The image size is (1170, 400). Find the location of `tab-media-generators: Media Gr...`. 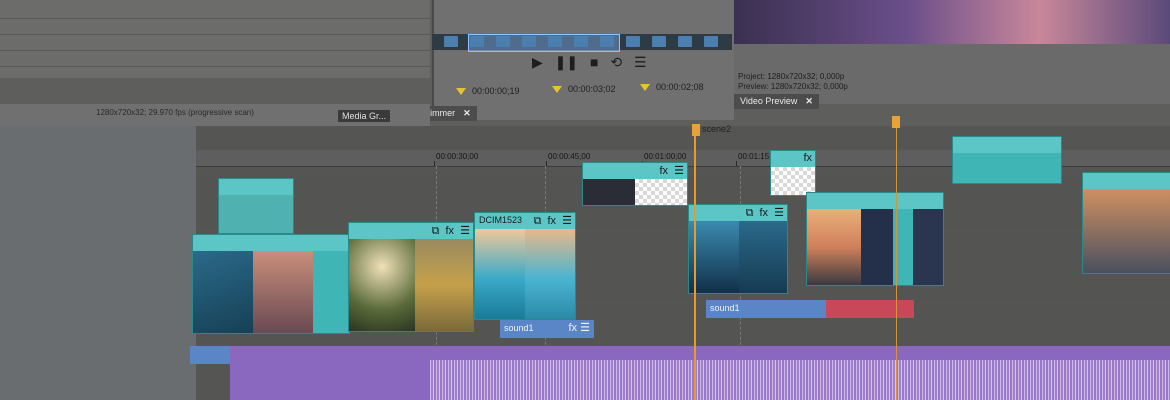

tab-media-generators: Media Gr... is located at coordinates (364, 116).